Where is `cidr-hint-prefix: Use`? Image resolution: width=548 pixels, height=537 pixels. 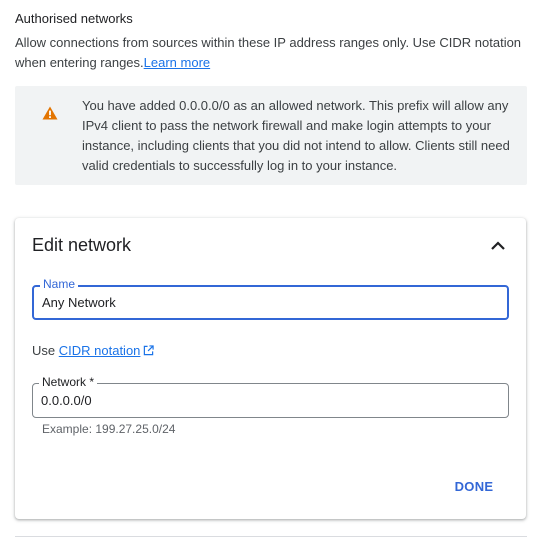
cidr-hint-prefix: Use is located at coordinates (44, 350).